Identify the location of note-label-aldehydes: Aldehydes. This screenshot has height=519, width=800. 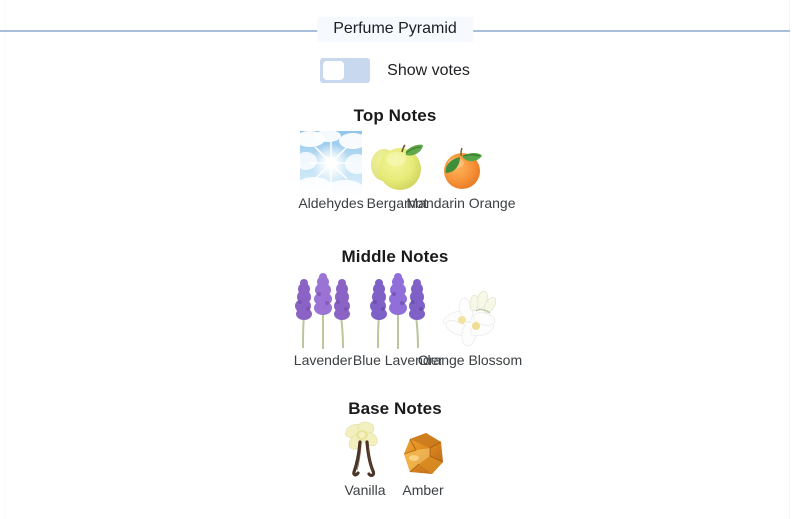
(331, 203).